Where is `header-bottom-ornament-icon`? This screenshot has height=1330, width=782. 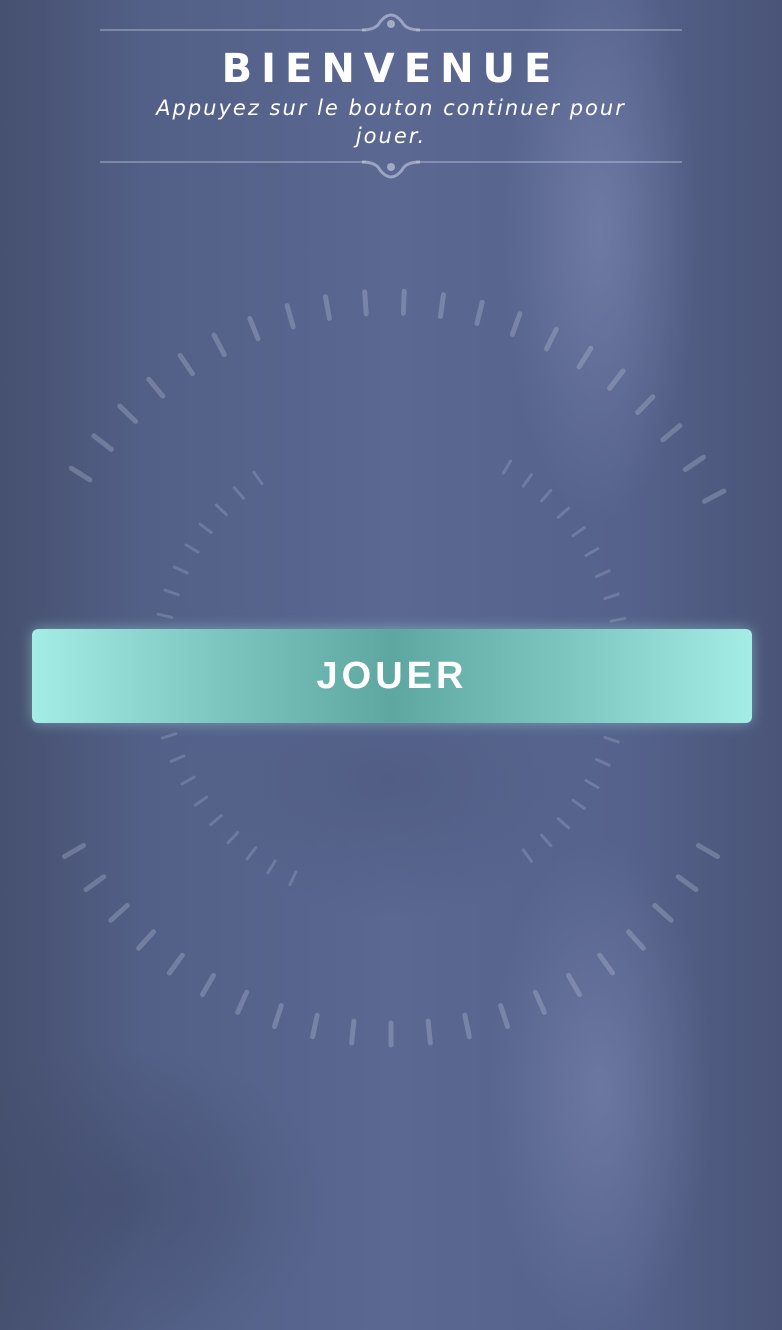 header-bottom-ornament-icon is located at coordinates (391, 169).